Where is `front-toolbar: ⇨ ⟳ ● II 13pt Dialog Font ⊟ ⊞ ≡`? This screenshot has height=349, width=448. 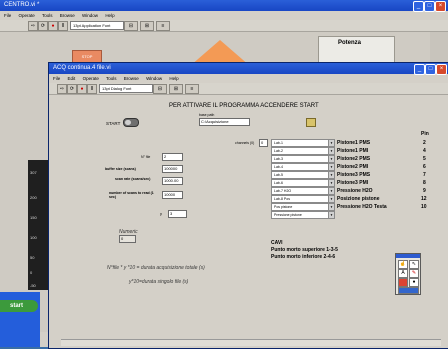 front-toolbar: ⇨ ⟳ ● II 13pt Dialog Font ⊟ ⊞ ≡ is located at coordinates (248, 89).